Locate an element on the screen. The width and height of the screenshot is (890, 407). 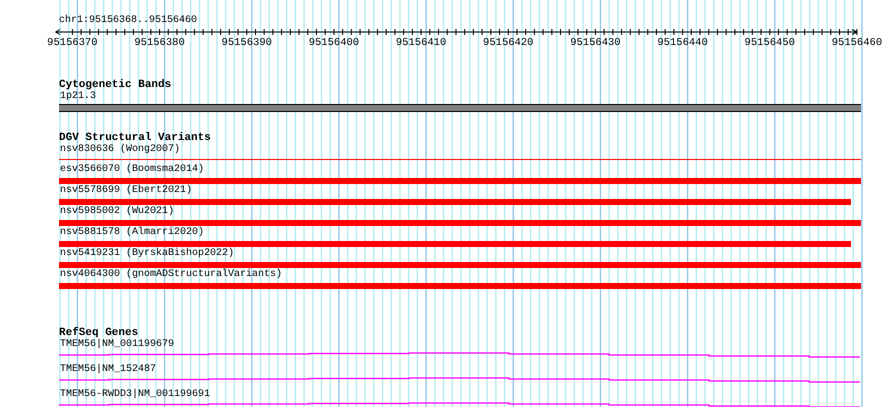
variant-label: esv3566070 (Boomsma2014) is located at coordinates (132, 170).